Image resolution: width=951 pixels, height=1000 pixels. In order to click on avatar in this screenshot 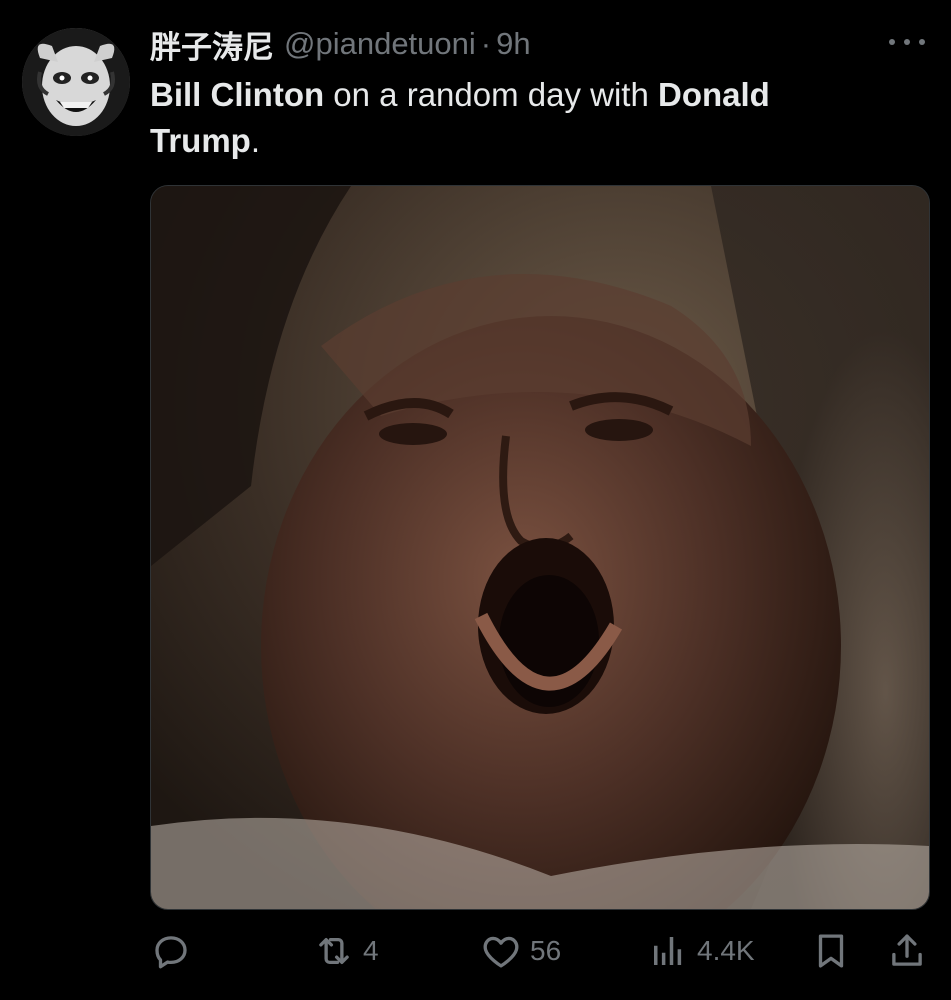, I will do `click(76, 82)`.